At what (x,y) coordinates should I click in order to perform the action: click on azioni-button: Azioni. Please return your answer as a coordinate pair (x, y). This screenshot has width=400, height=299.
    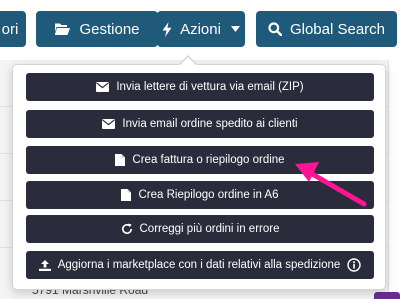
    Looking at the image, I should click on (201, 29).